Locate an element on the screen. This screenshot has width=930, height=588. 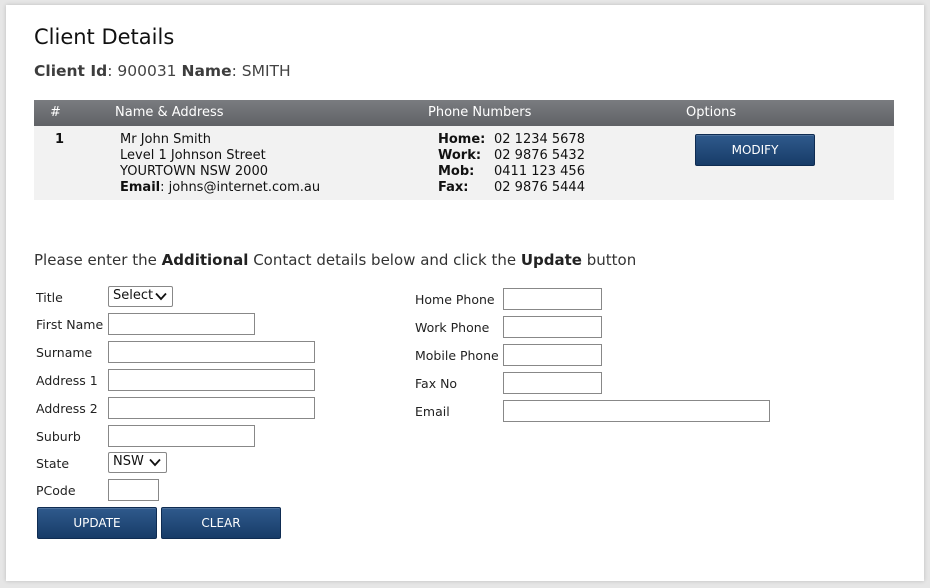
surname-label: Surname is located at coordinates (64, 352).